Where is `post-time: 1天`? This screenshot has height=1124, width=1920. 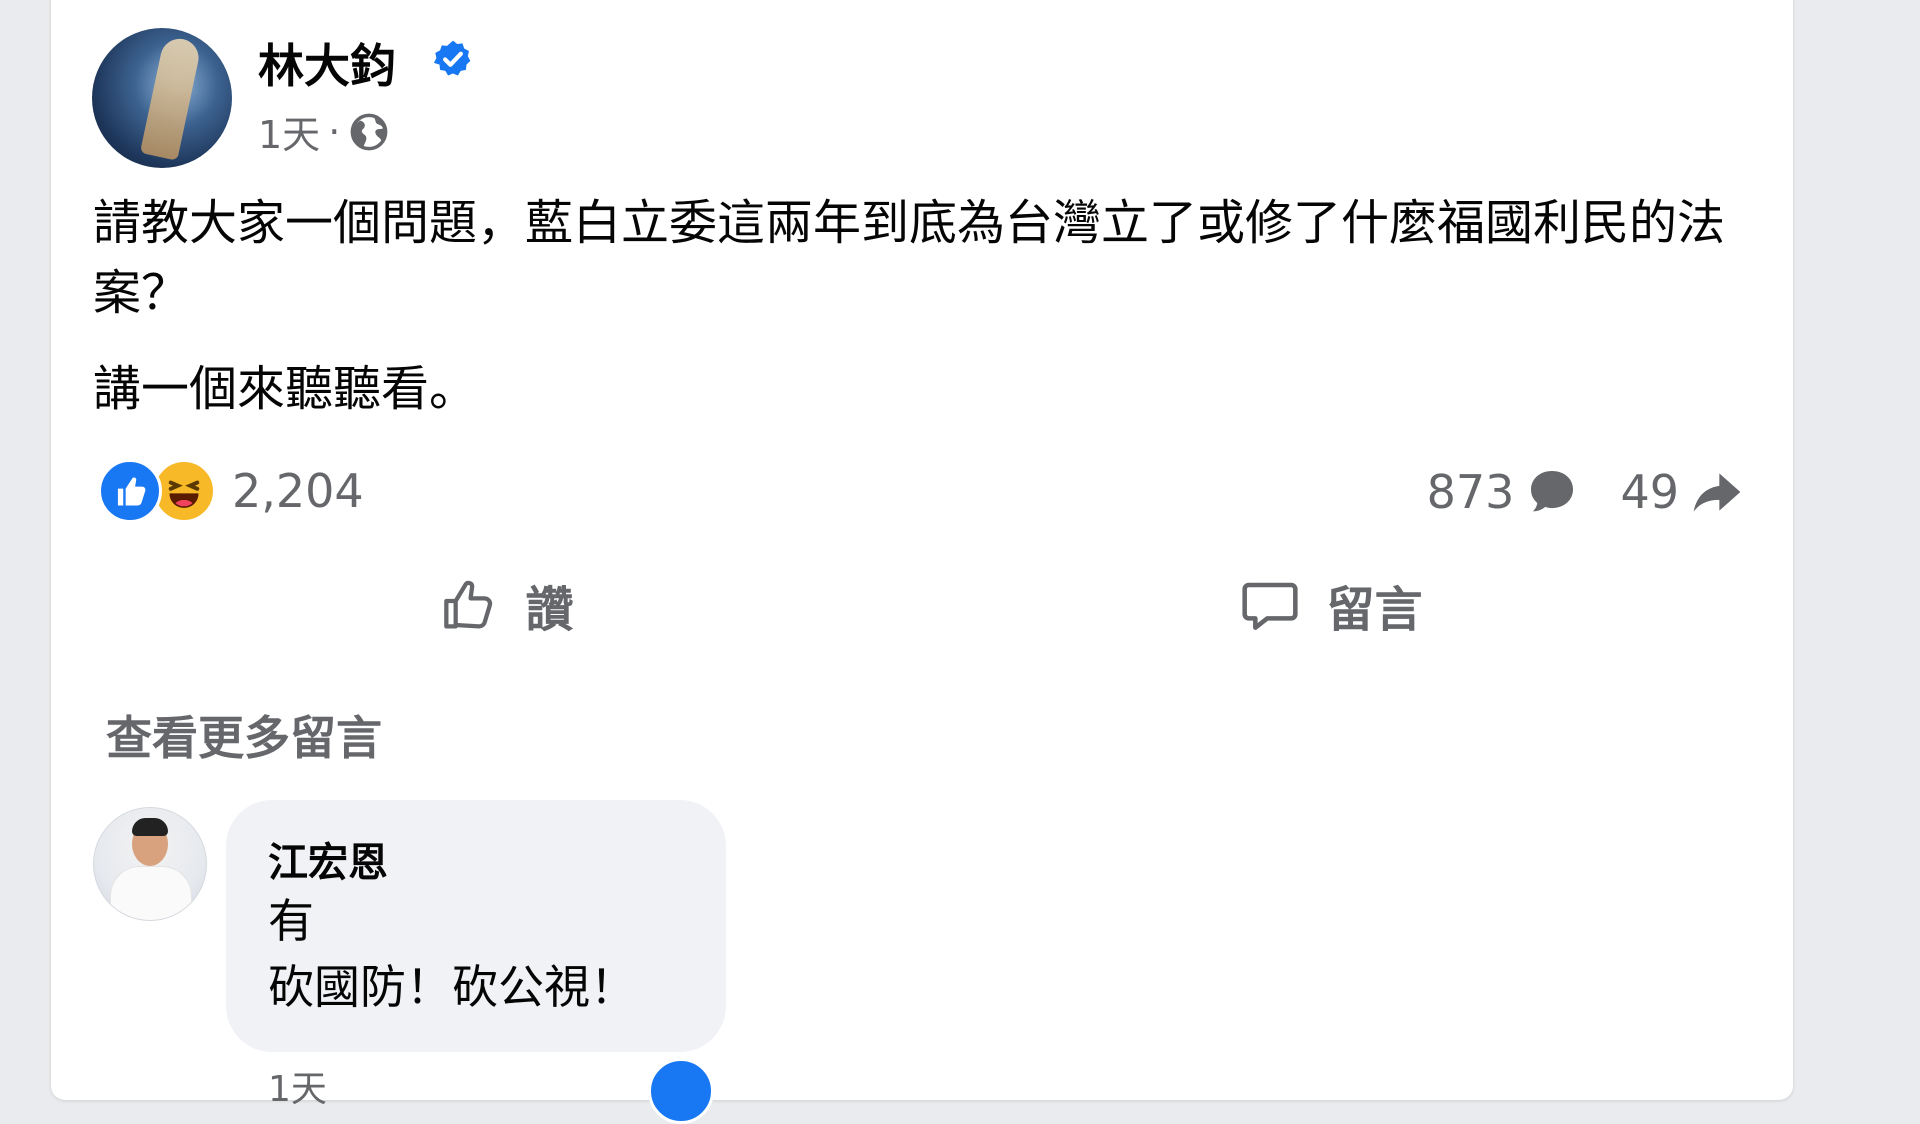
post-time: 1天 is located at coordinates (289, 131).